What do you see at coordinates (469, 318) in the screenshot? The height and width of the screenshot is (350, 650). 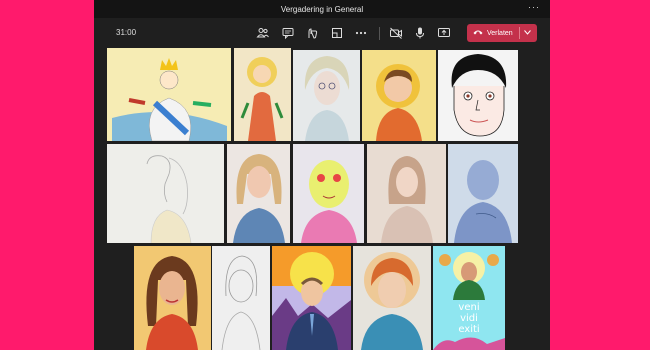 I see `tile-caption-line-2: vidi` at bounding box center [469, 318].